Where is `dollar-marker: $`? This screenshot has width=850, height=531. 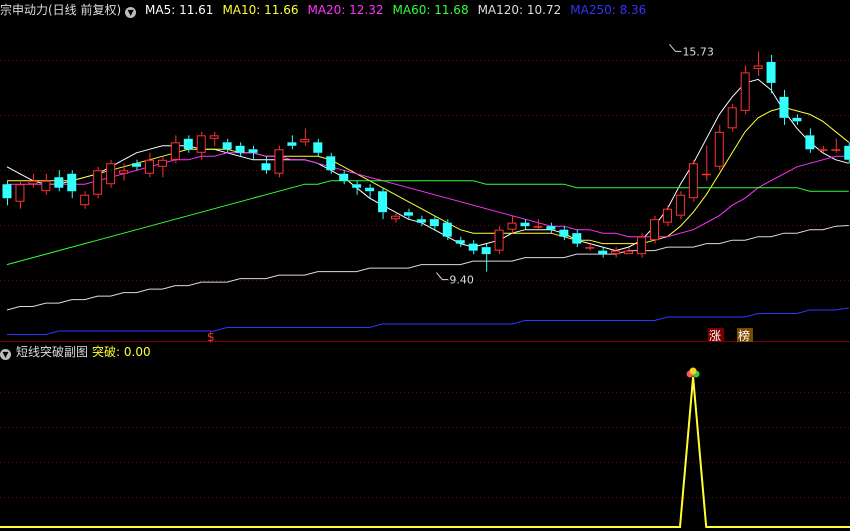 dollar-marker: $ is located at coordinates (211, 337).